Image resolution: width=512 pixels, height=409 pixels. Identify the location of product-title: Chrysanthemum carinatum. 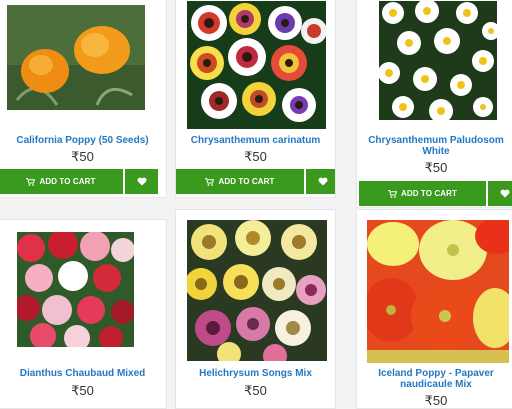
(255, 140).